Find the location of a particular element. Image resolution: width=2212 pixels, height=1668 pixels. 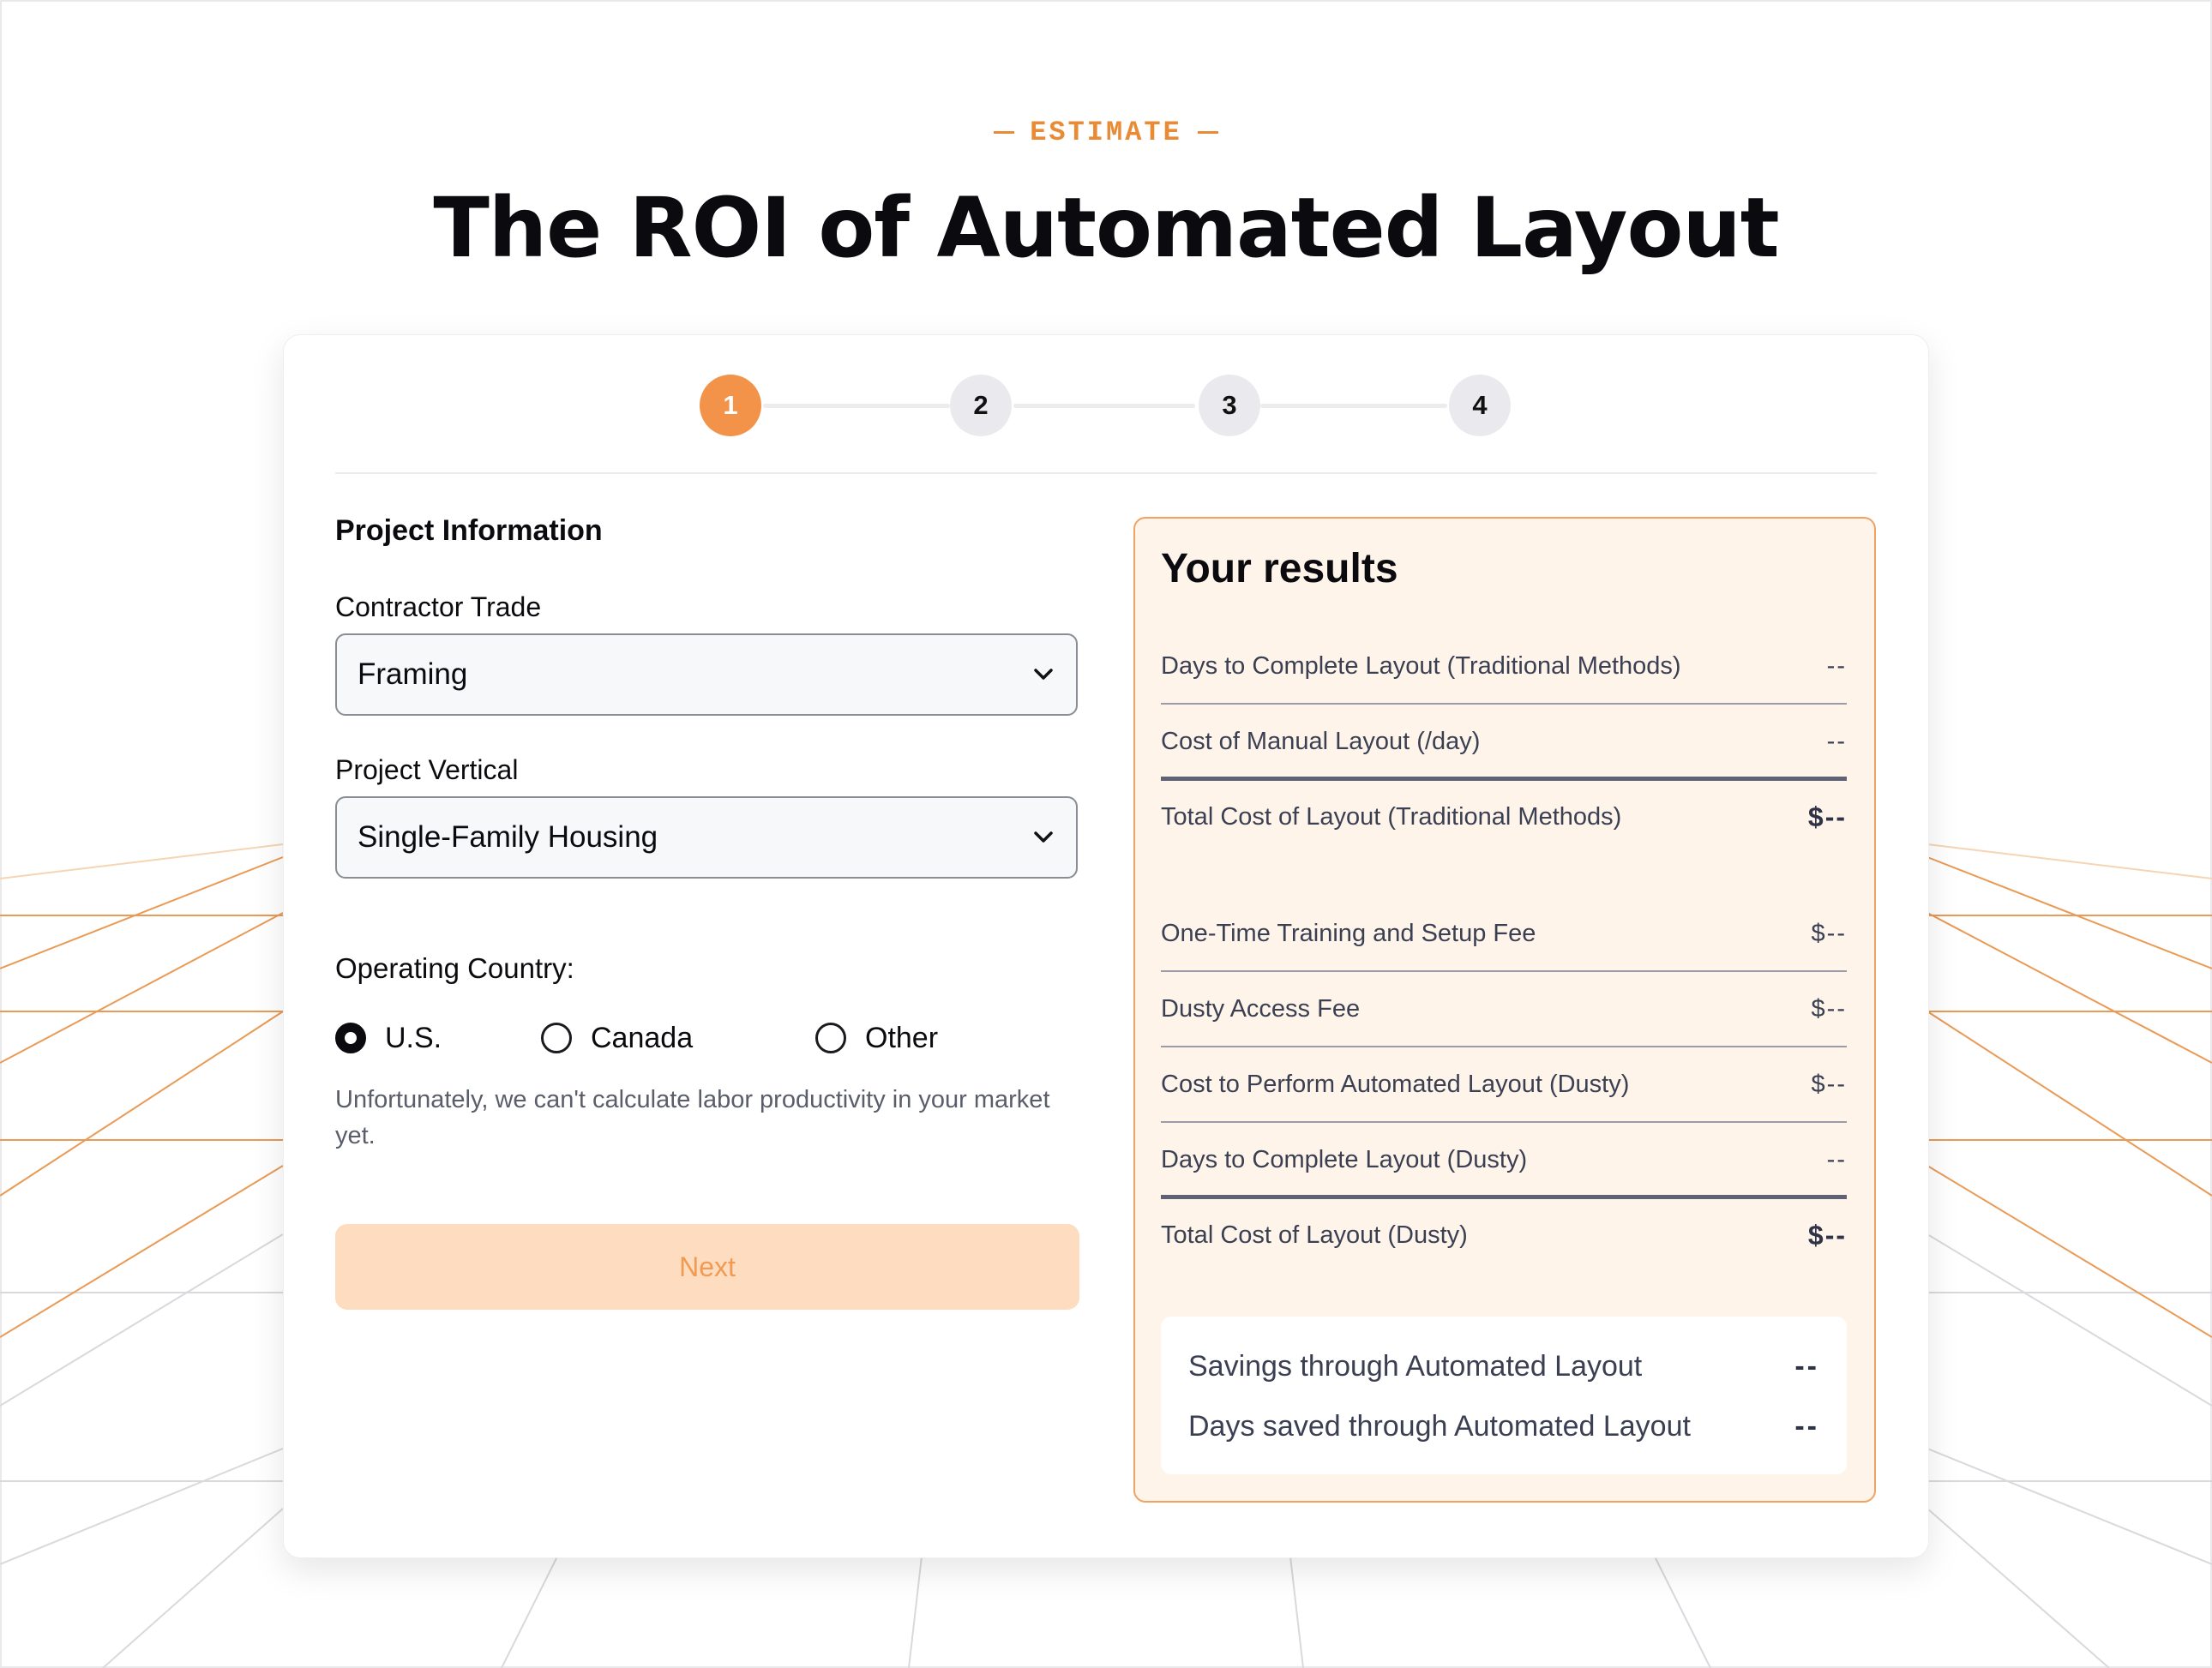

project-vertical-select: Single-Family Housing is located at coordinates (706, 837).